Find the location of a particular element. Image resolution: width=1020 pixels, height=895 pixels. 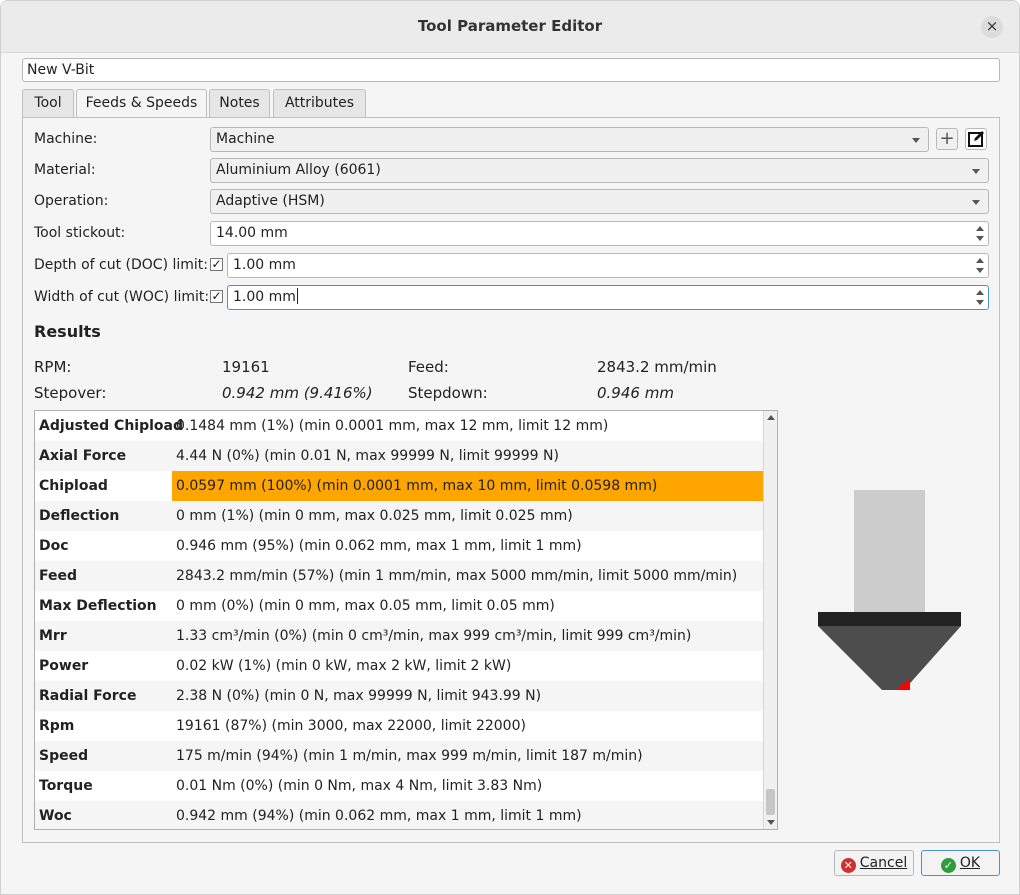

stickout-value: 14.00 mm is located at coordinates (252, 233).